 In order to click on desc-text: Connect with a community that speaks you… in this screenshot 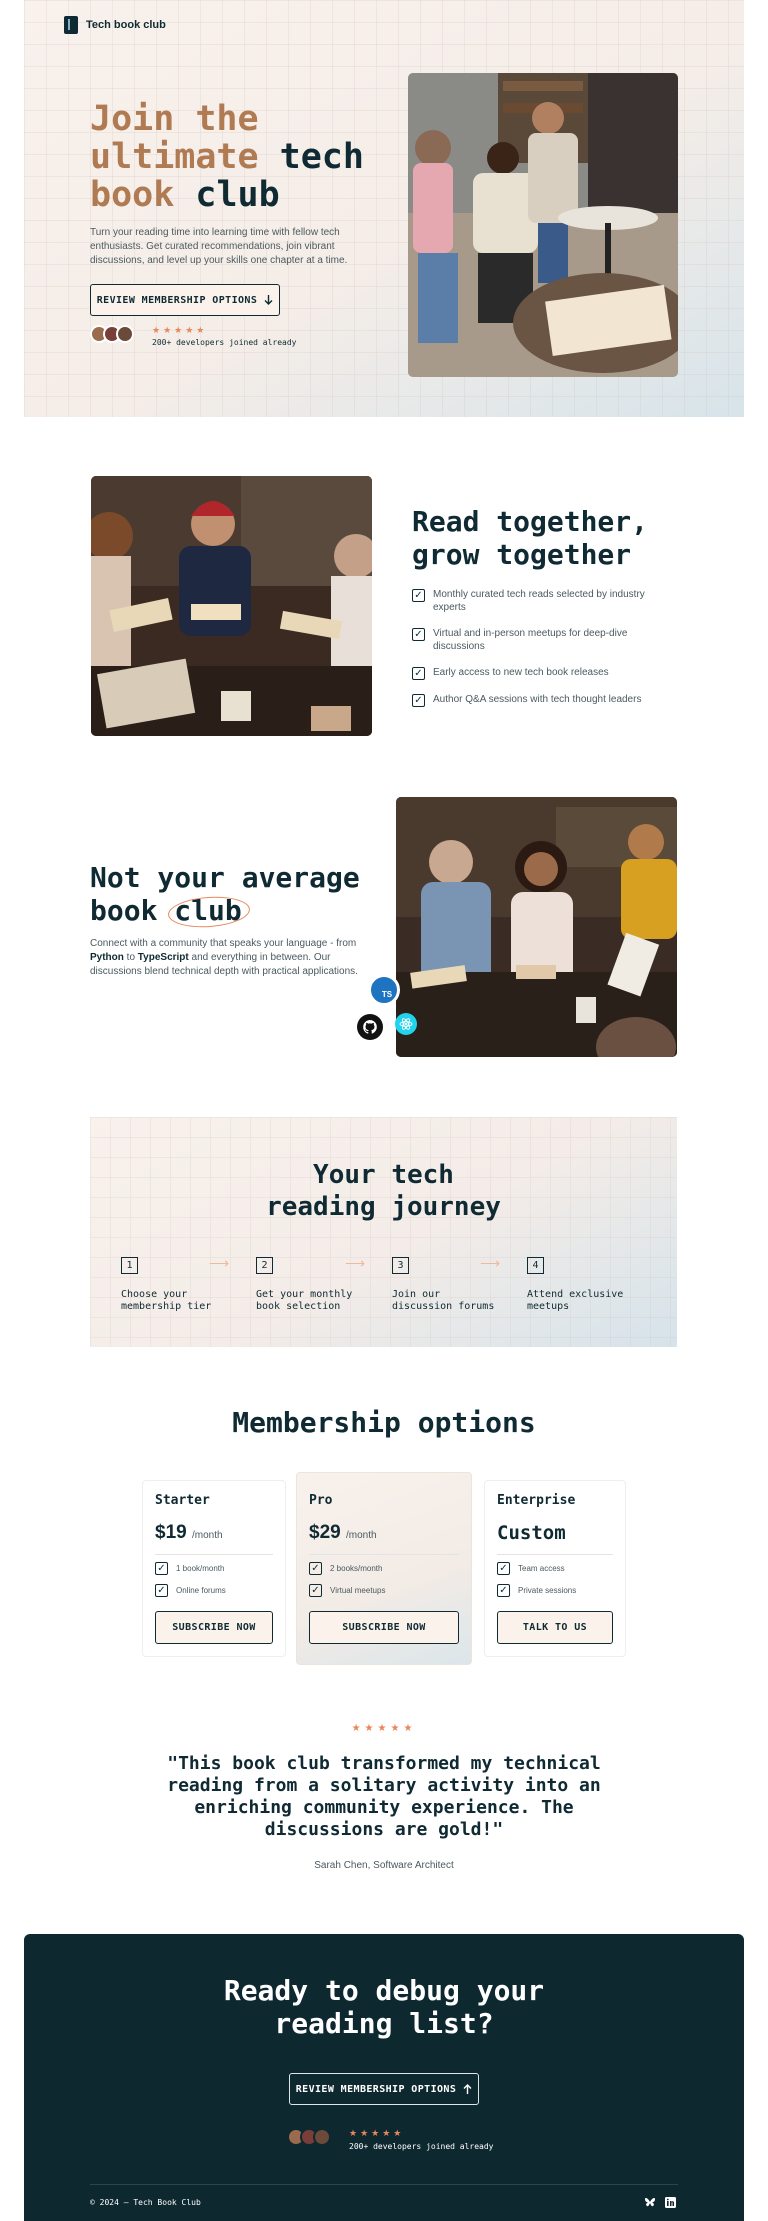, I will do `click(223, 943)`.